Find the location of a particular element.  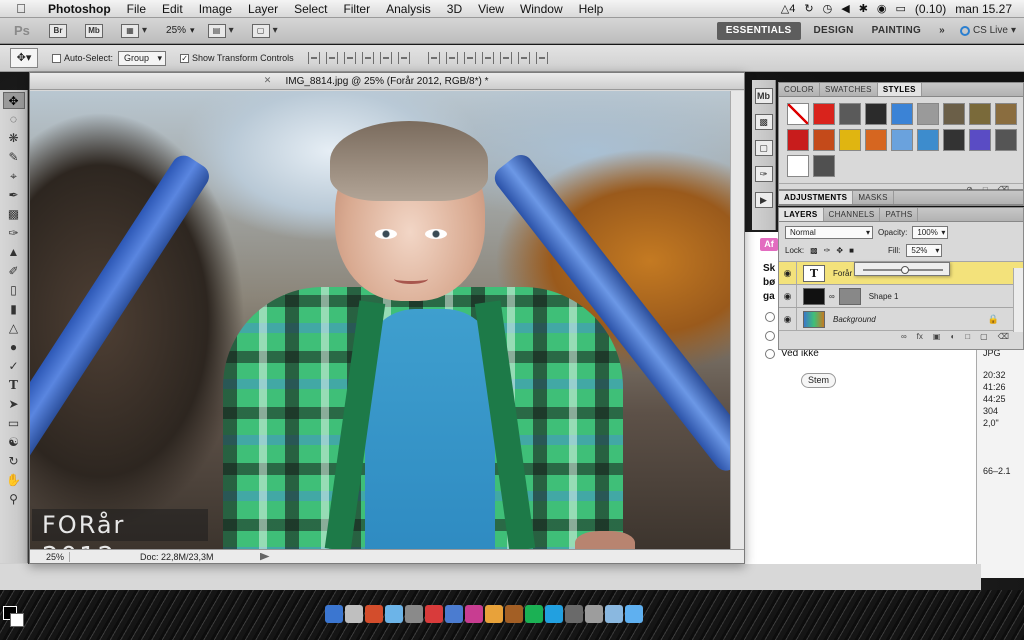

volume-icon: ◀ is located at coordinates (845, 8).